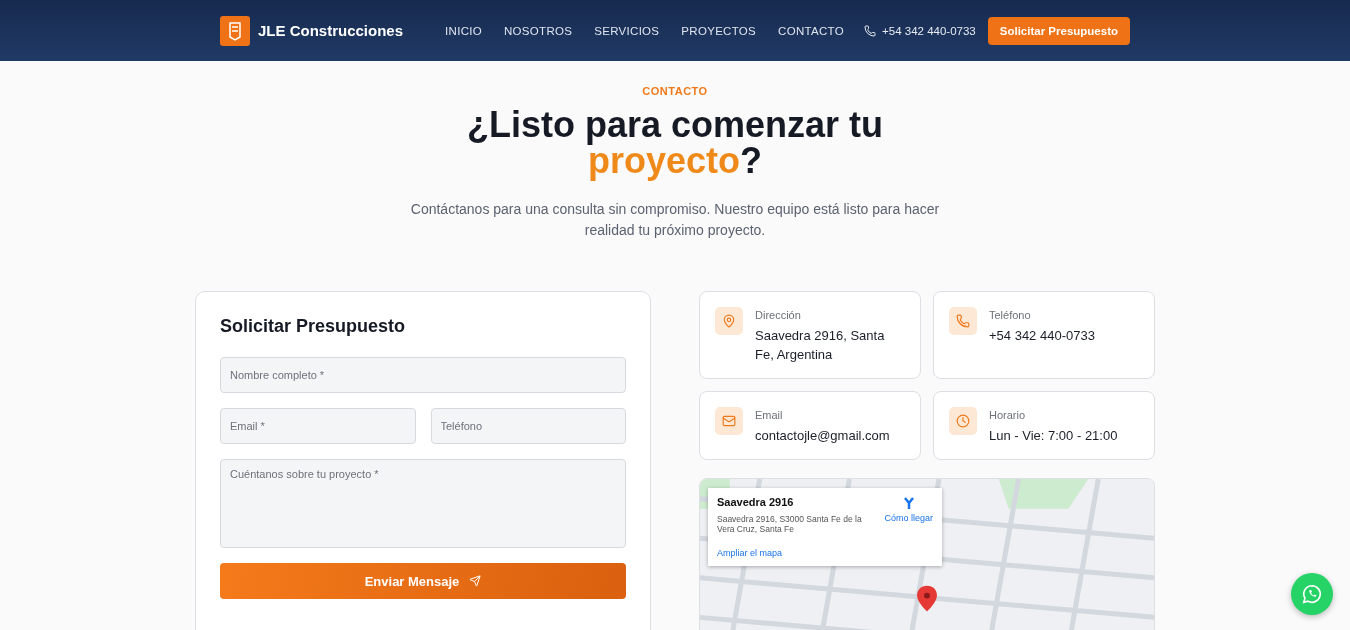  Describe the element at coordinates (1042, 336) in the screenshot. I see `info-value: +54 342 440-0733` at that location.